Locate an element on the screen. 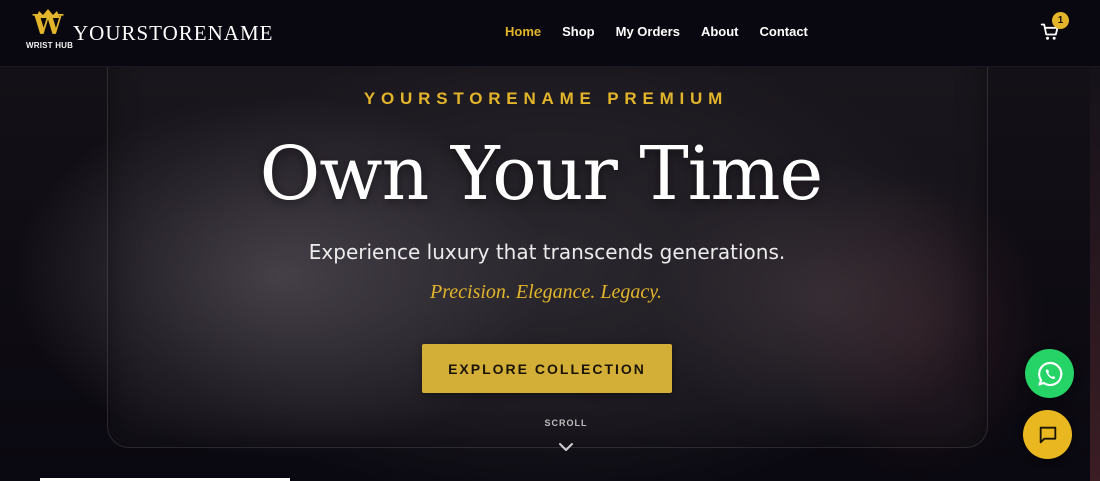 The height and width of the screenshot is (481, 1100). chat-button is located at coordinates (1047, 434).